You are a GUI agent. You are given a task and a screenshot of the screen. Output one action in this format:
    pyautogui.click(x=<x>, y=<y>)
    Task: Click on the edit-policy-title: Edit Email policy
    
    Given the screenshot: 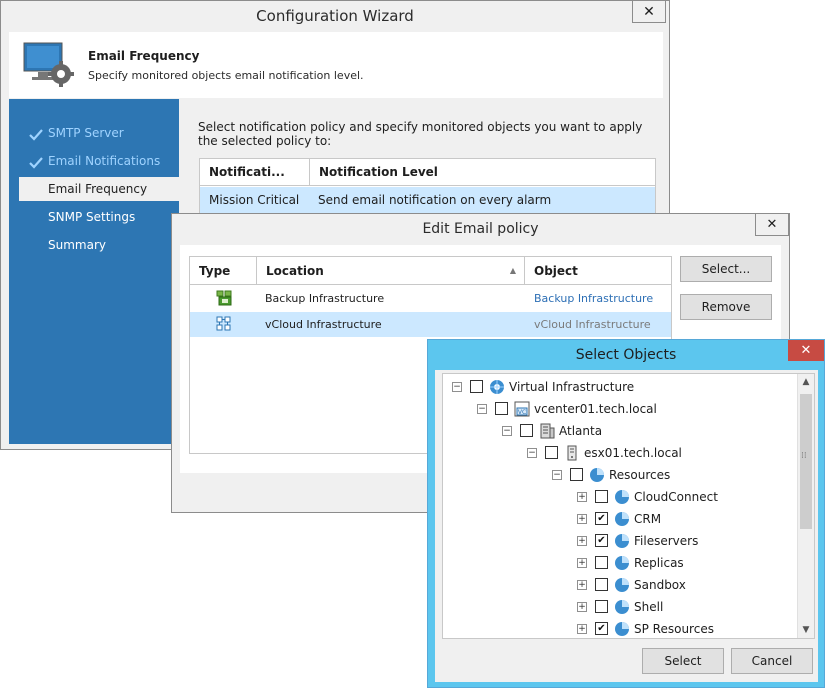 What is the action you would take?
    pyautogui.click(x=480, y=229)
    